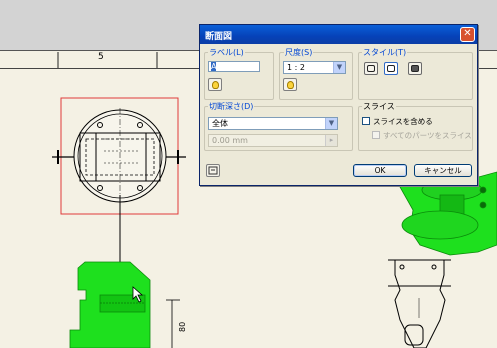  I want to click on base-view, so click(119, 193).